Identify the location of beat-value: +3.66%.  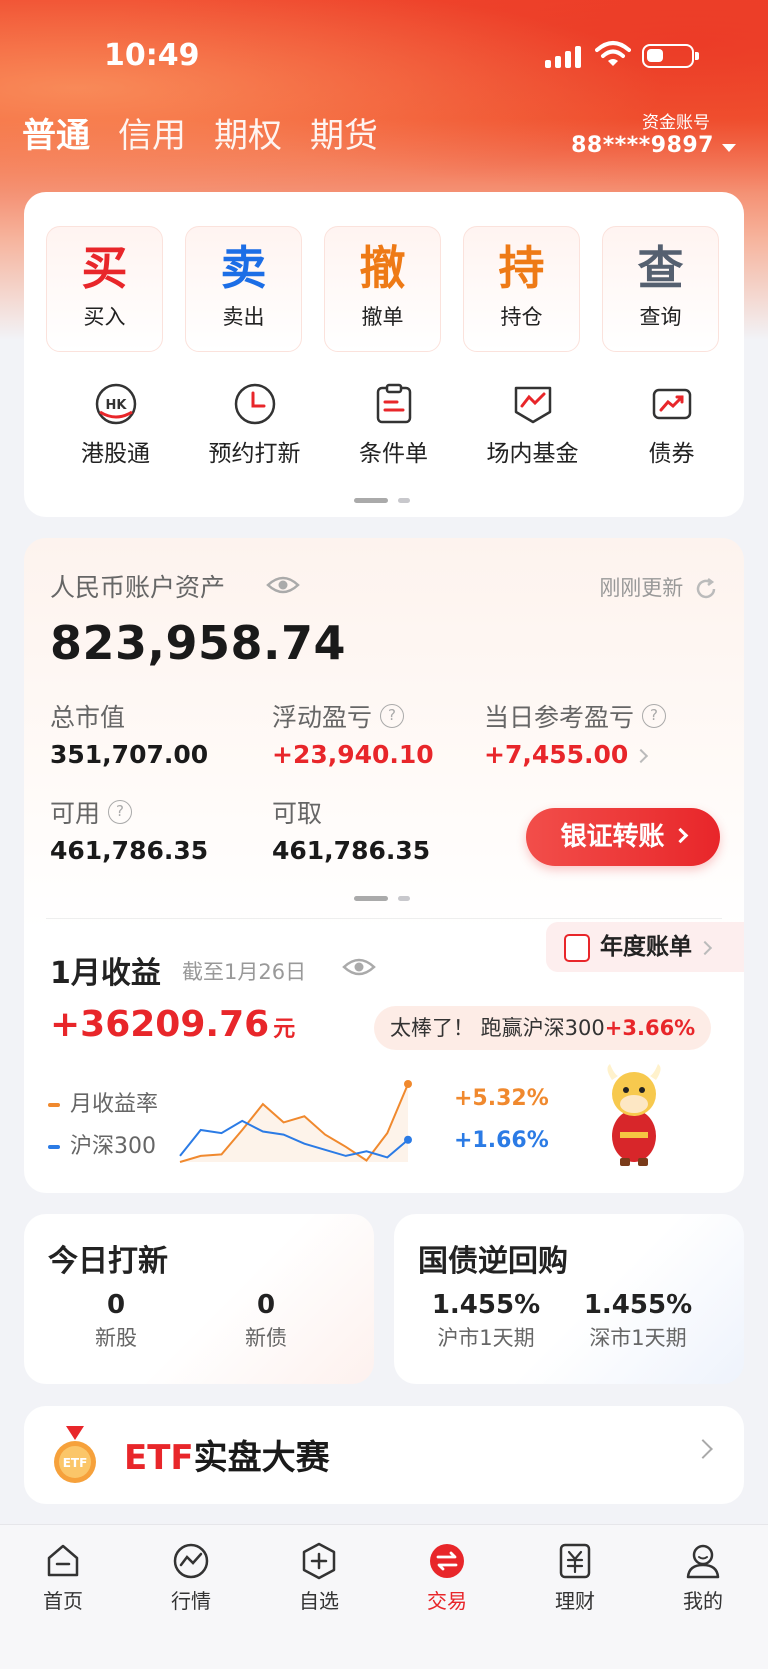
(650, 1028).